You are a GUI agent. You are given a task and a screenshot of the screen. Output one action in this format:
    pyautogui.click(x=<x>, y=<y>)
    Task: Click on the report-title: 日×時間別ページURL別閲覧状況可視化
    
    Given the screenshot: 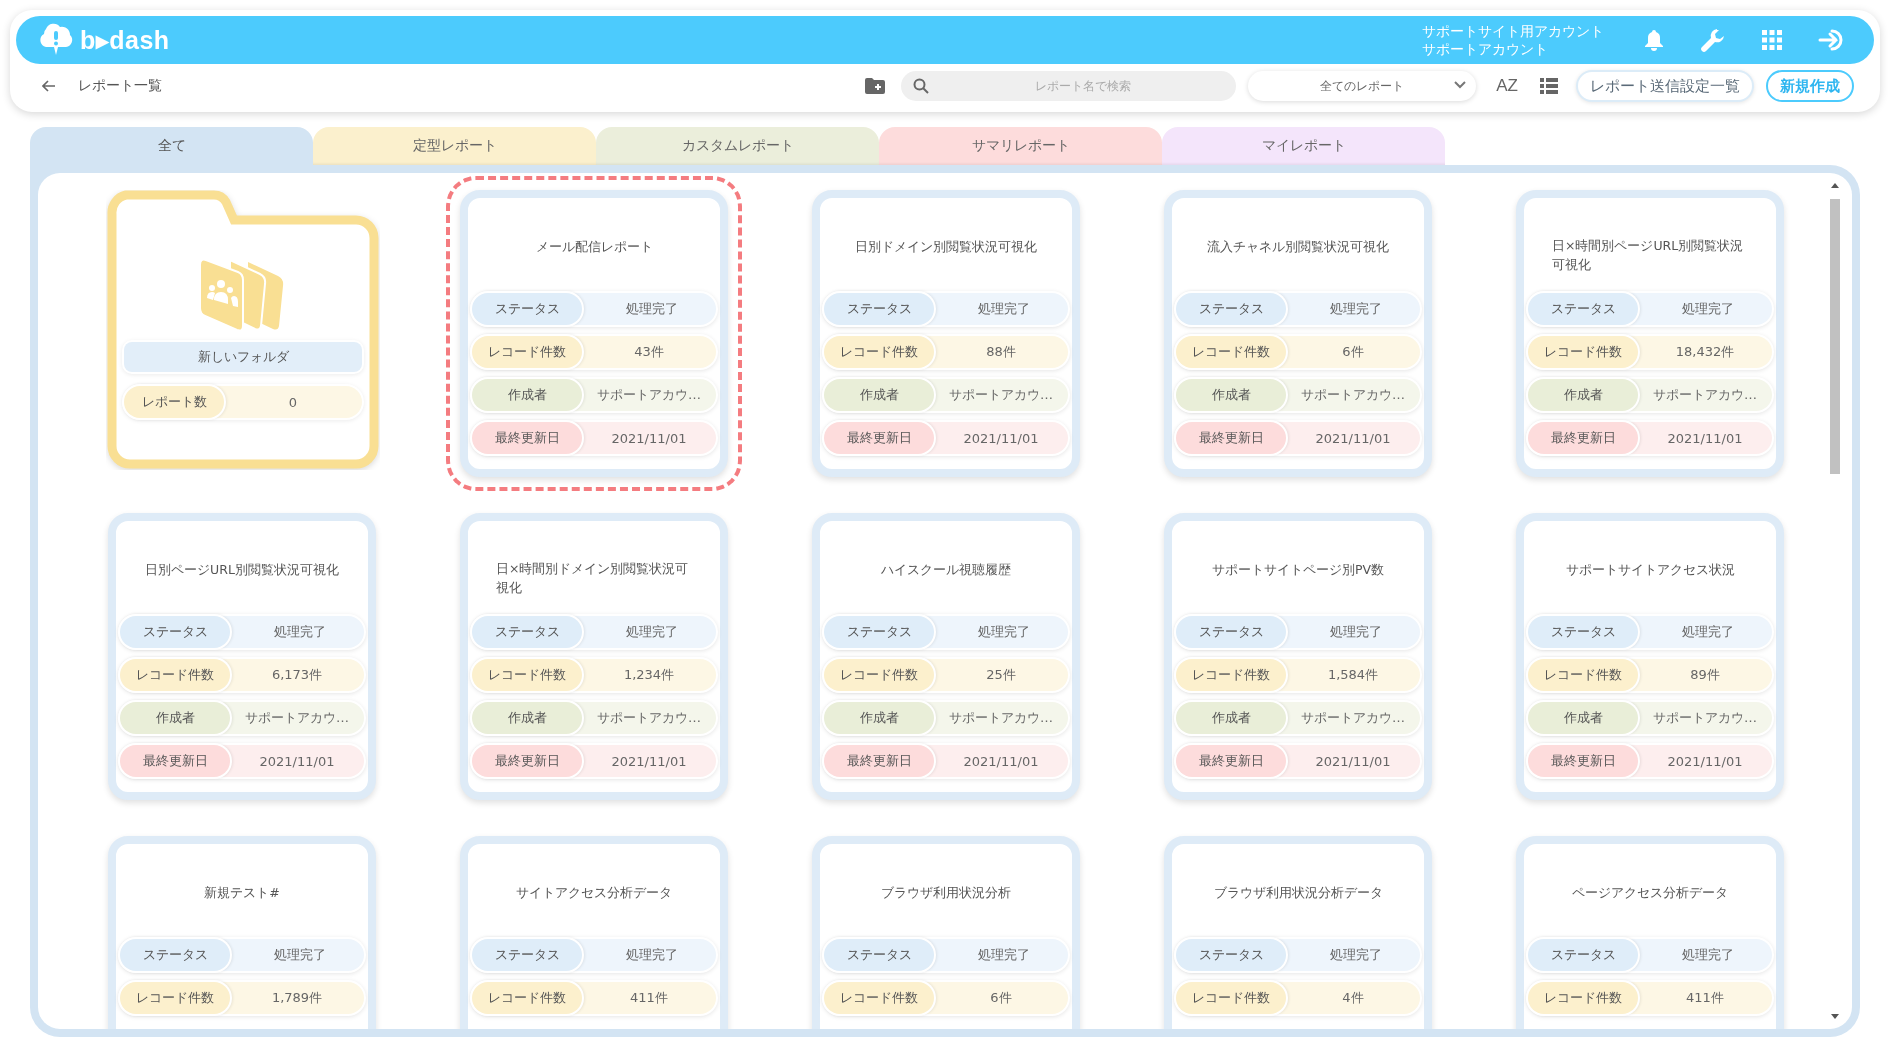 What is the action you would take?
    pyautogui.click(x=1648, y=255)
    